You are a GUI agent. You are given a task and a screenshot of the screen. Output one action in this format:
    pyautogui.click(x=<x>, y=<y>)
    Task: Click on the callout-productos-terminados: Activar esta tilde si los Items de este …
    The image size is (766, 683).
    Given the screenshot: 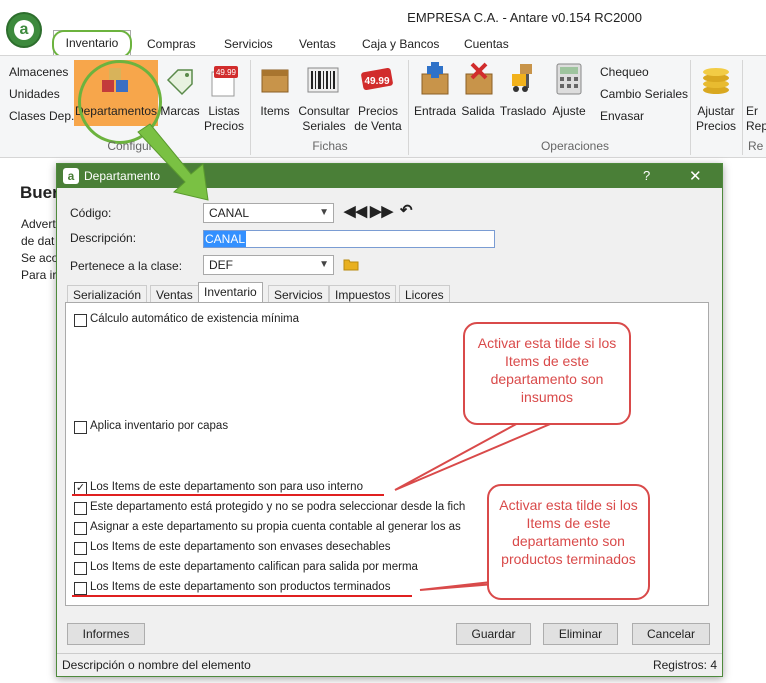 What is the action you would take?
    pyautogui.click(x=568, y=542)
    